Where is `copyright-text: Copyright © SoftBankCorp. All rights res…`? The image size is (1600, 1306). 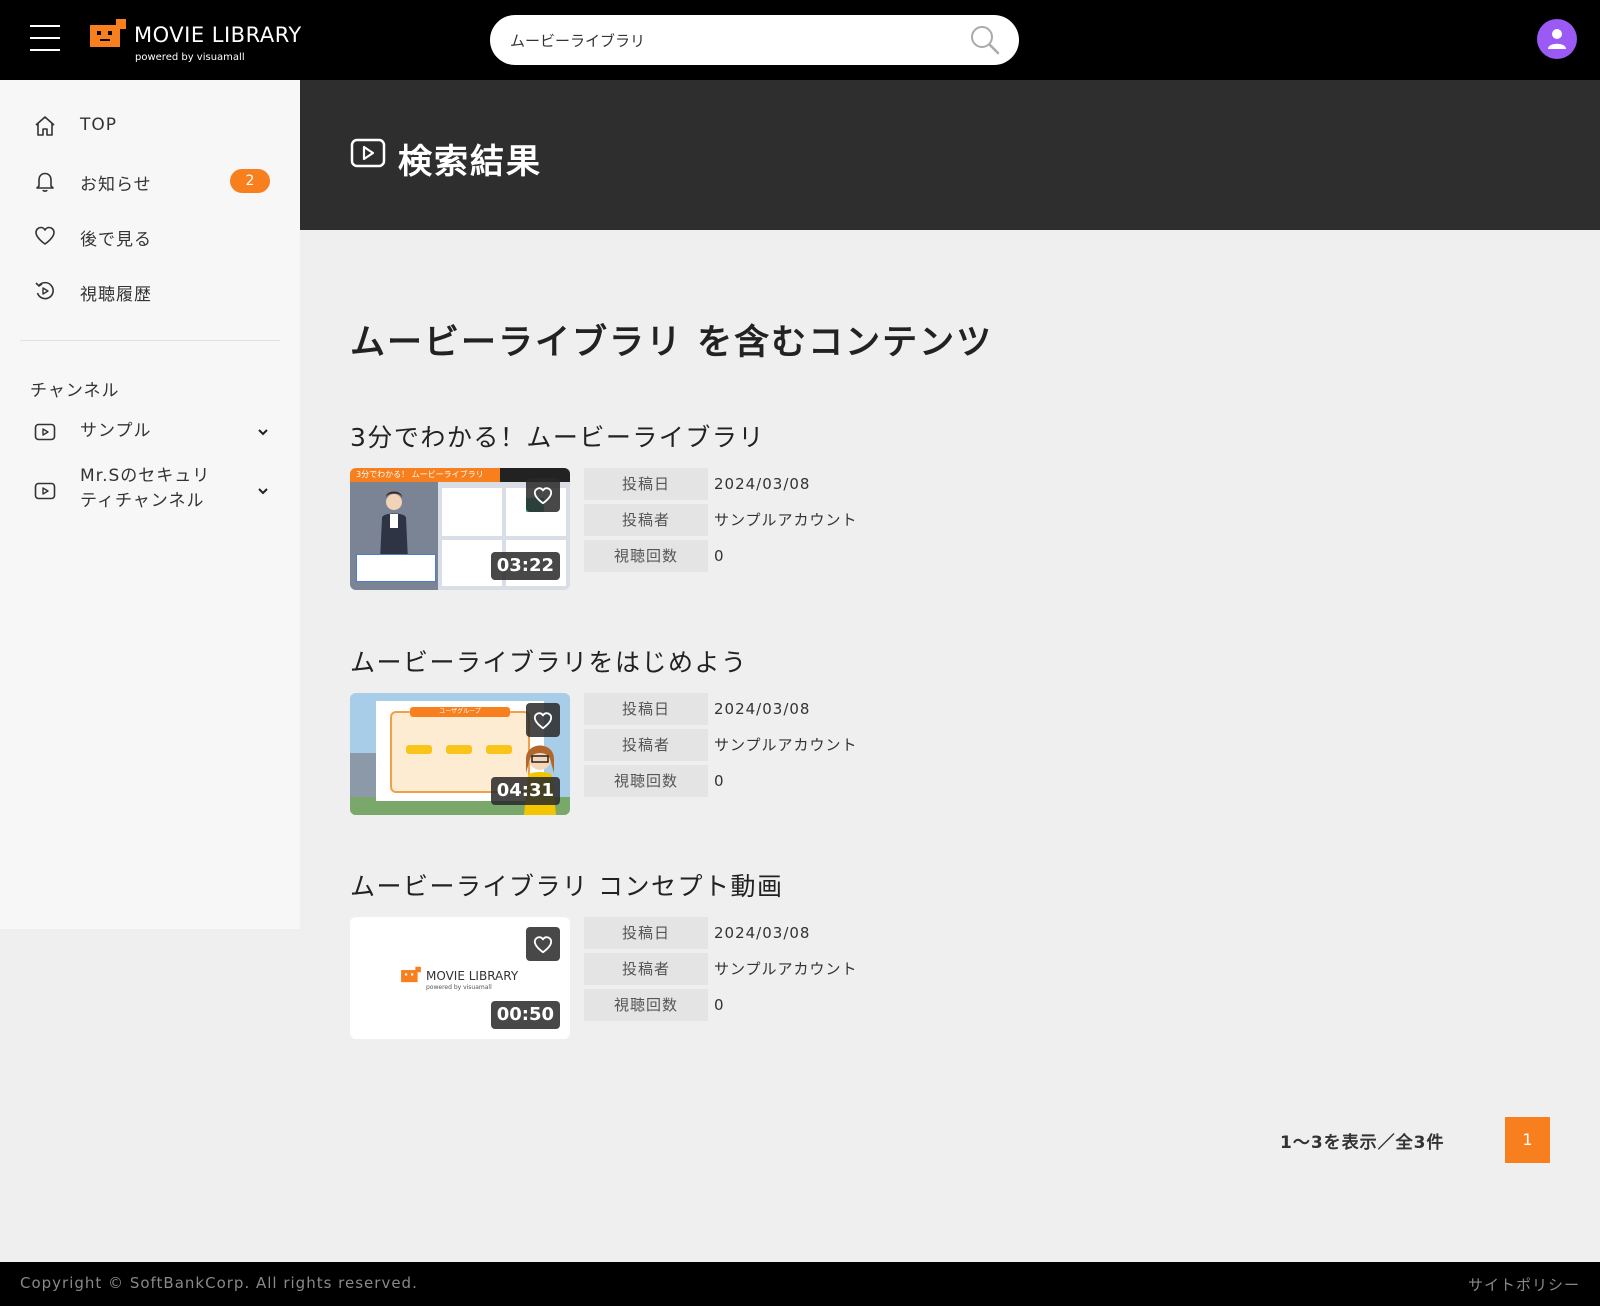
copyright-text: Copyright © SoftBankCorp. All rights res… is located at coordinates (219, 1283).